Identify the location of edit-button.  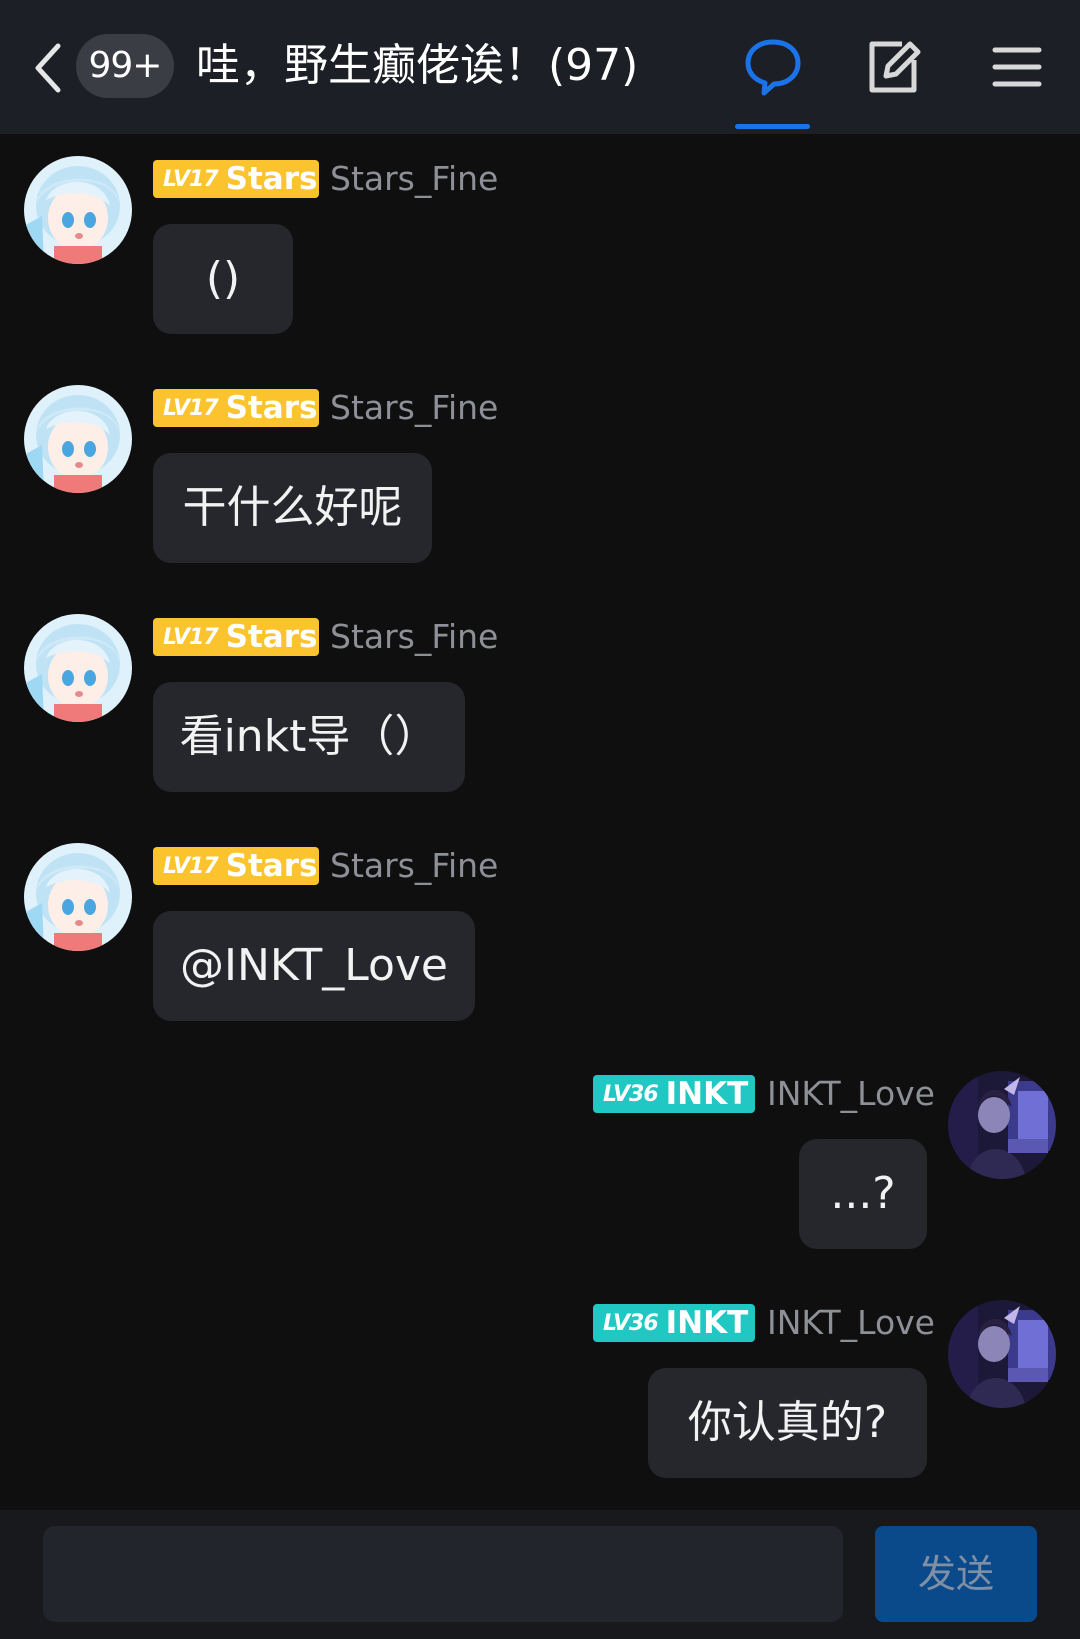
(893, 67).